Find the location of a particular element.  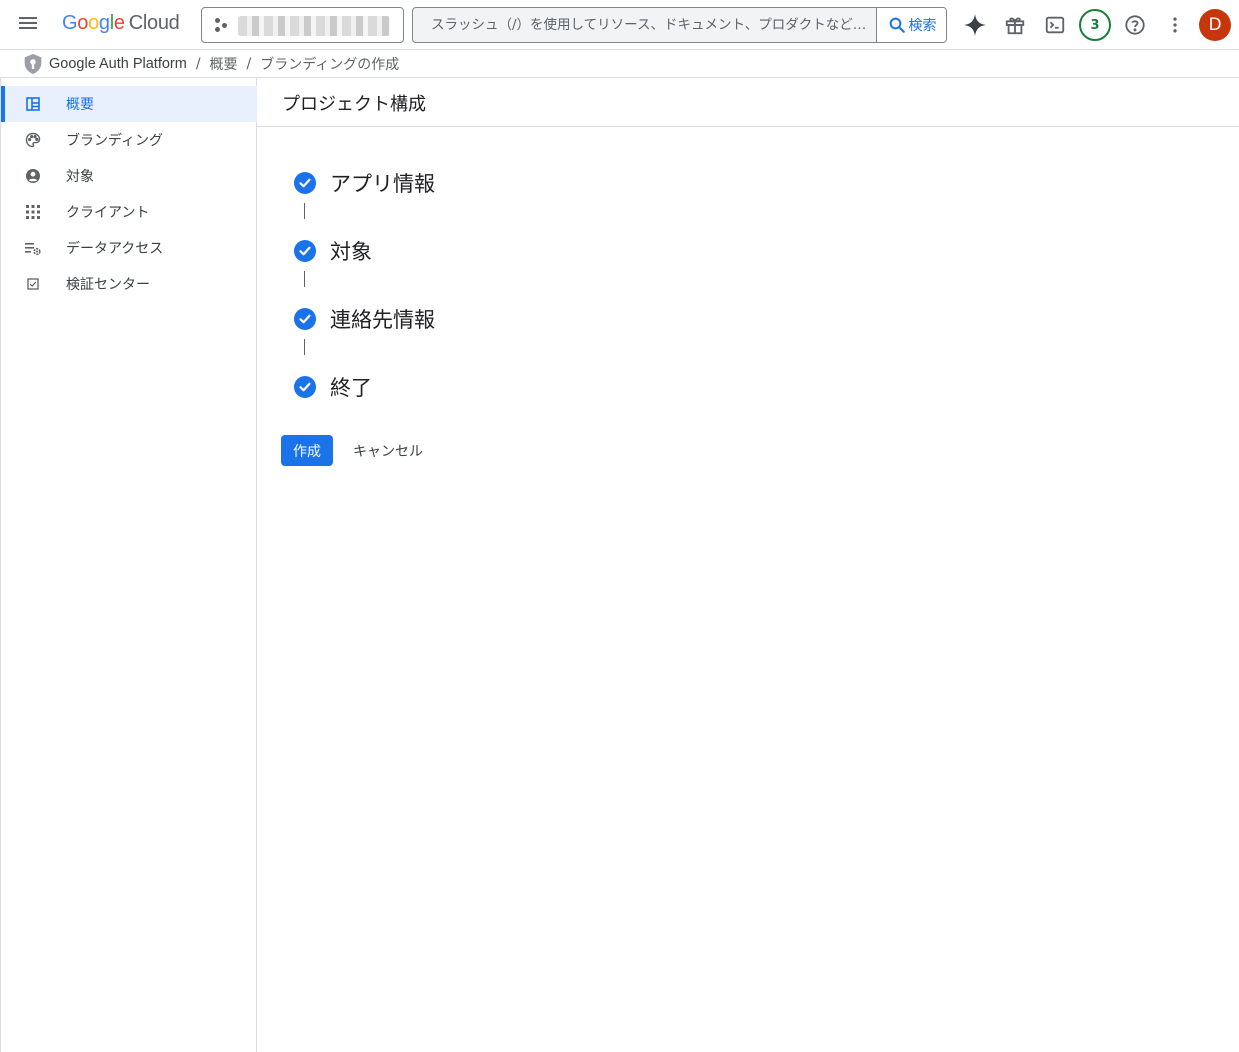

breadcrumb: Google Auth Platform / 概要 / ブランディングの作成 is located at coordinates (619, 64).